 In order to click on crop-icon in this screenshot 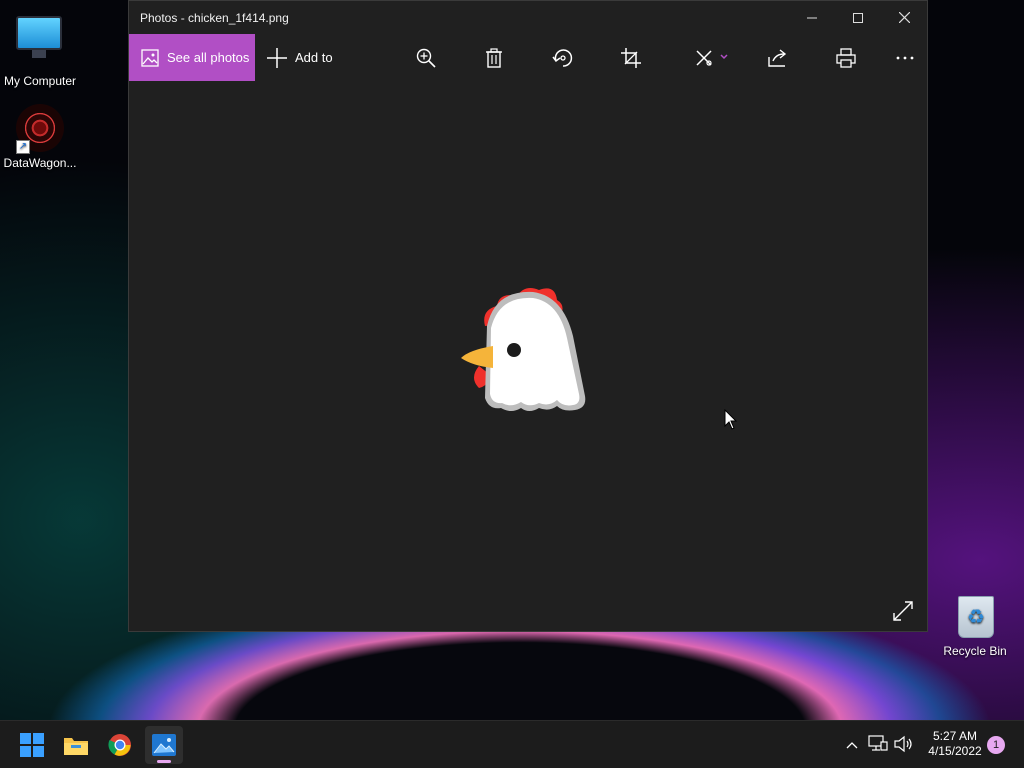, I will do `click(631, 57)`.